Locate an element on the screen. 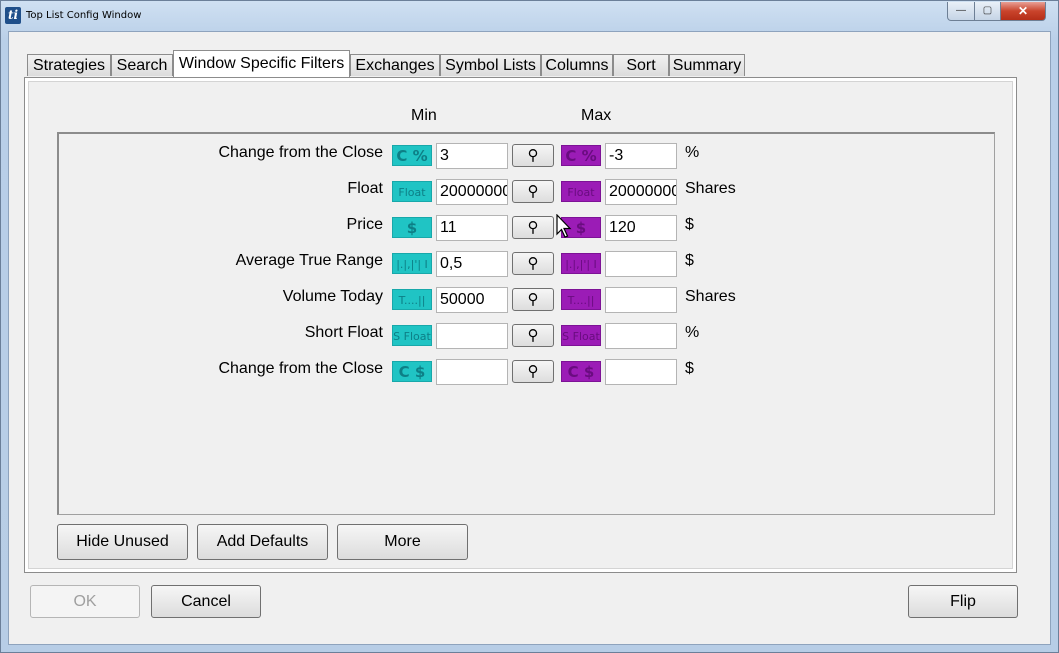 This screenshot has width=1059, height=653. tab-strategies: Strategies is located at coordinates (69, 65).